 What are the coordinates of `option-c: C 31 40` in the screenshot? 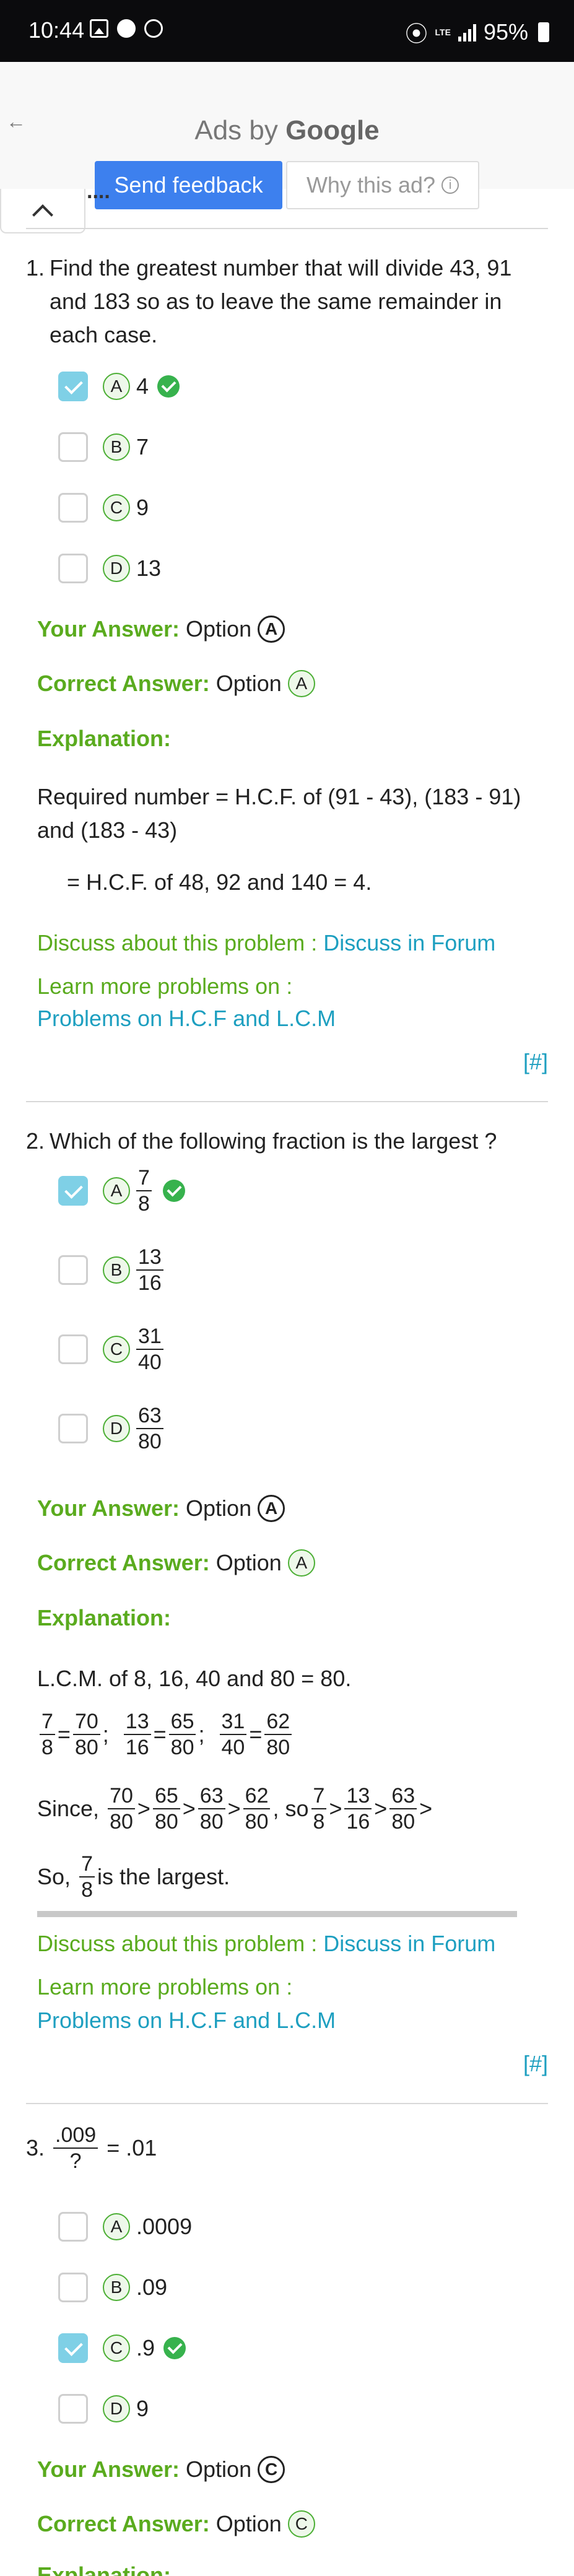 It's located at (112, 1349).